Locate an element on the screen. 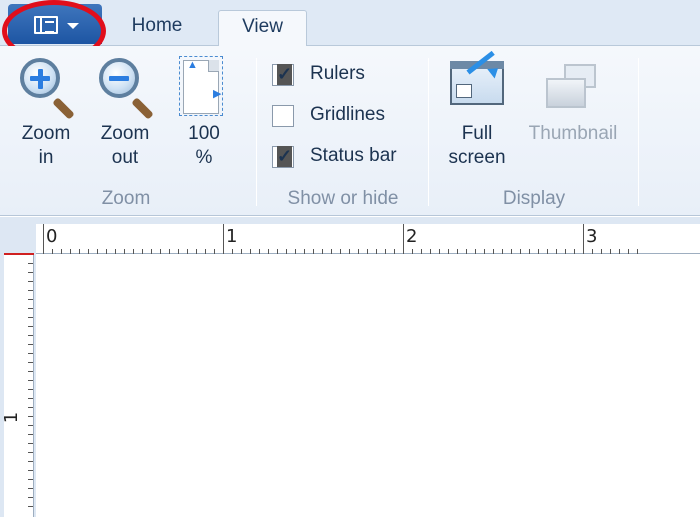 The width and height of the screenshot is (700, 517). thumbnail-icon is located at coordinates (573, 89).